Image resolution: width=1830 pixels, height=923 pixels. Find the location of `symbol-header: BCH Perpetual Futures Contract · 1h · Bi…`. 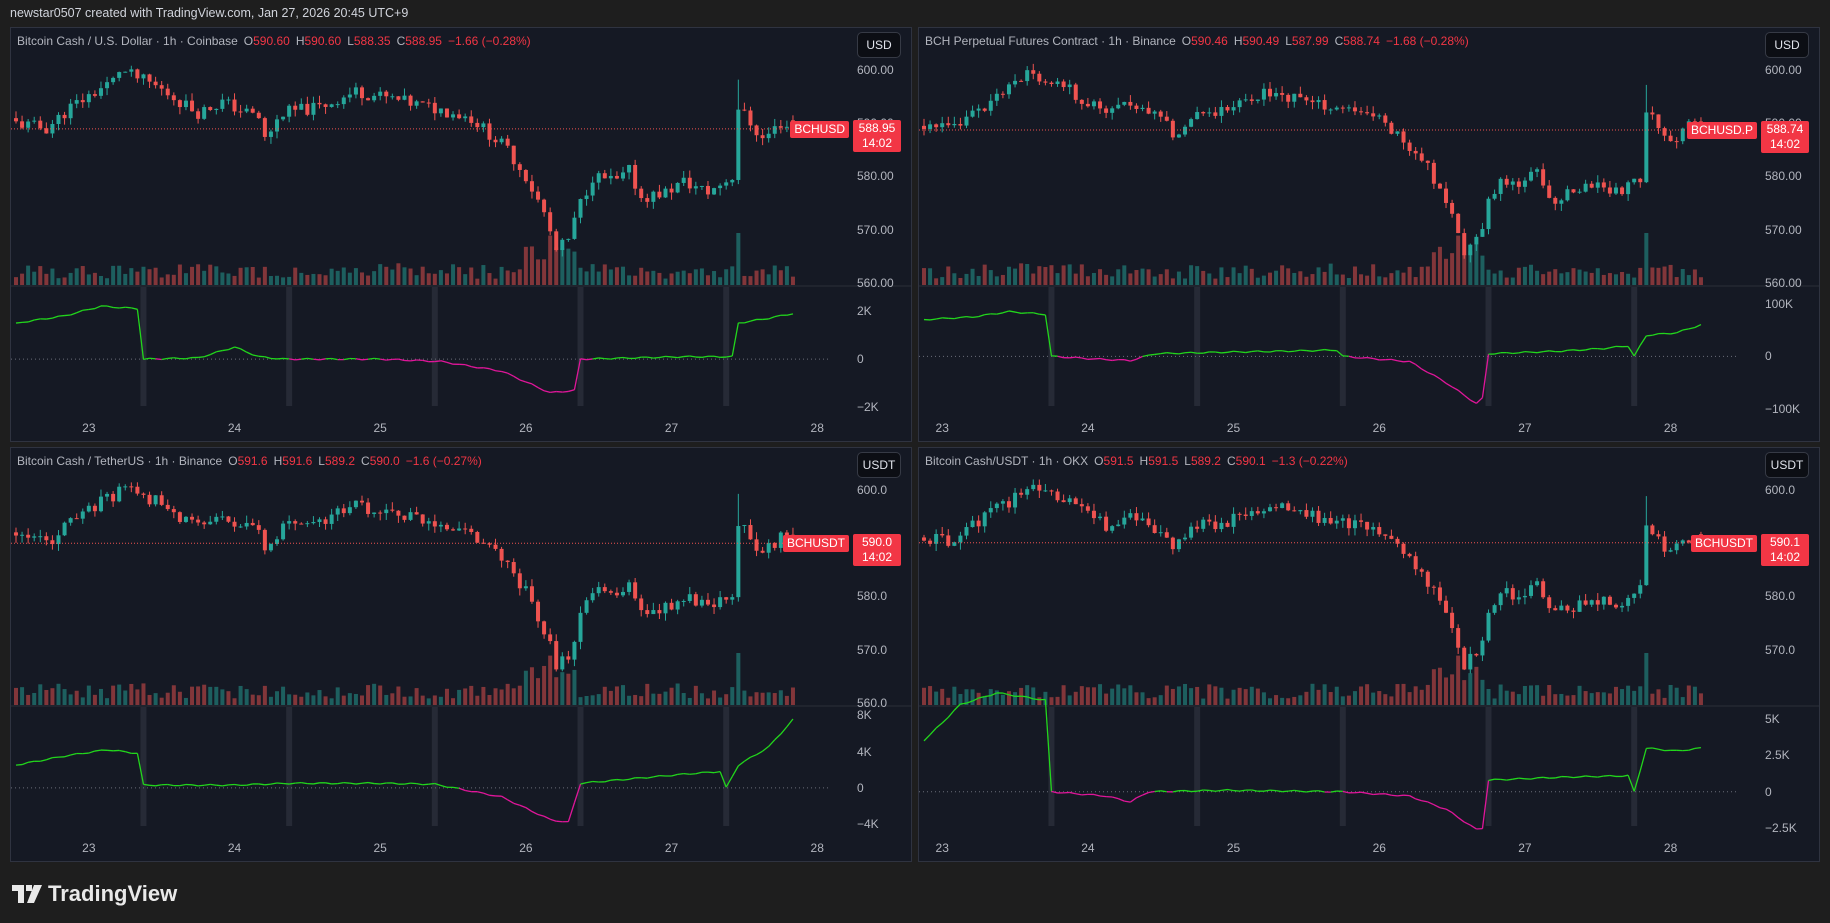

symbol-header: BCH Perpetual Futures Contract · 1h · Bi… is located at coordinates (1200, 41).